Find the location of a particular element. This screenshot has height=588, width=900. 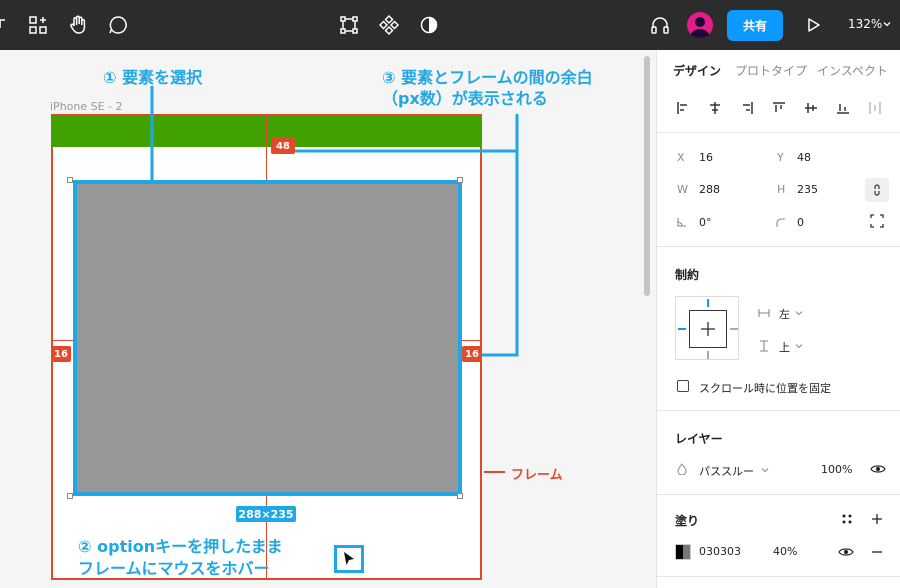

align-left-icon is located at coordinates (683, 108).